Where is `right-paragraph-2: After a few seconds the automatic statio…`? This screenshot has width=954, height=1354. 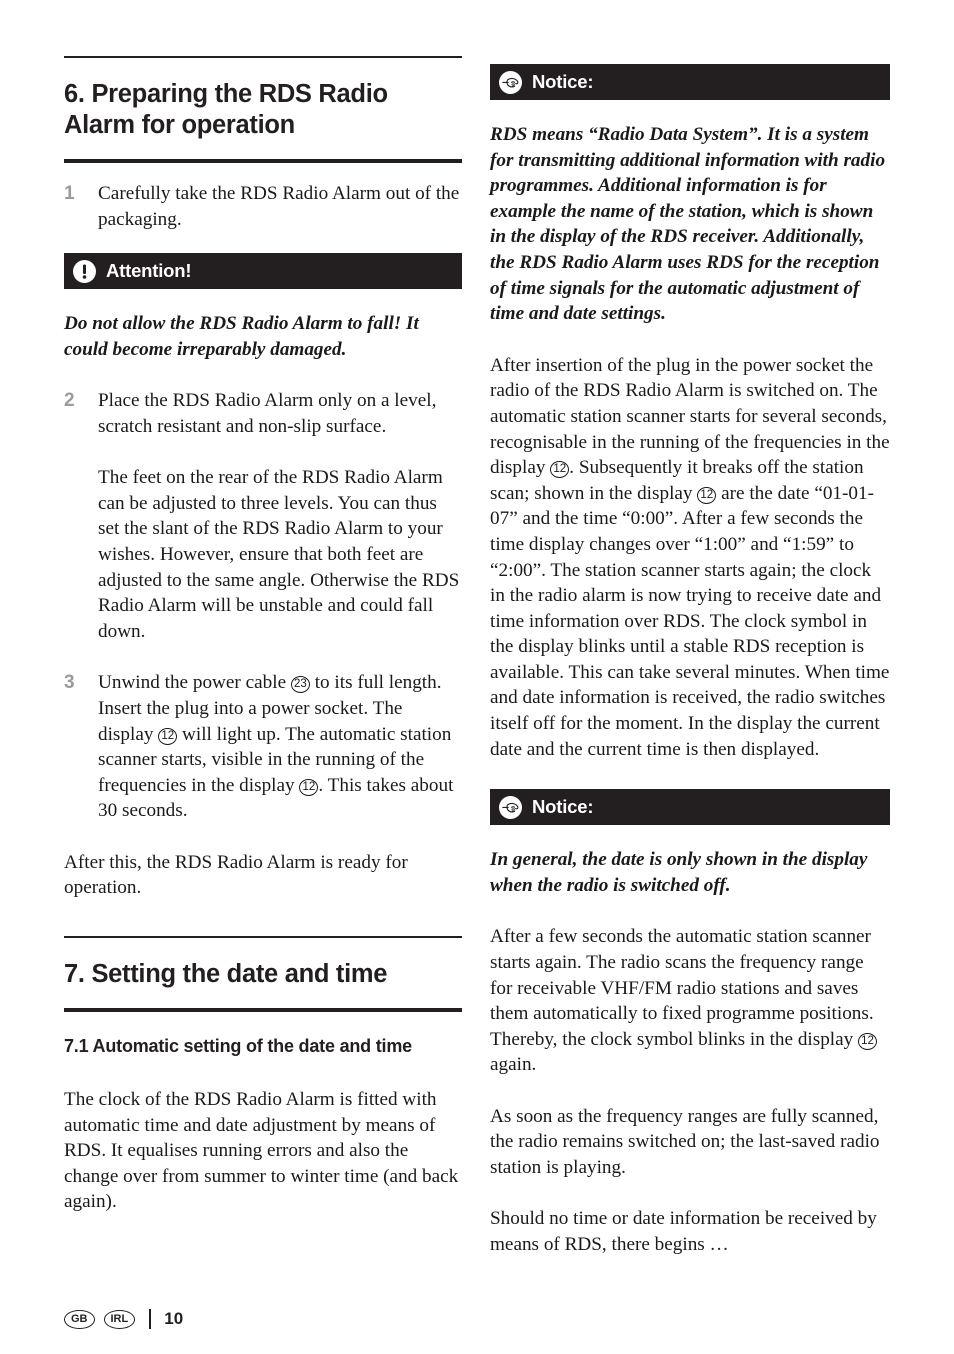 right-paragraph-2: After a few seconds the automatic statio… is located at coordinates (690, 1001).